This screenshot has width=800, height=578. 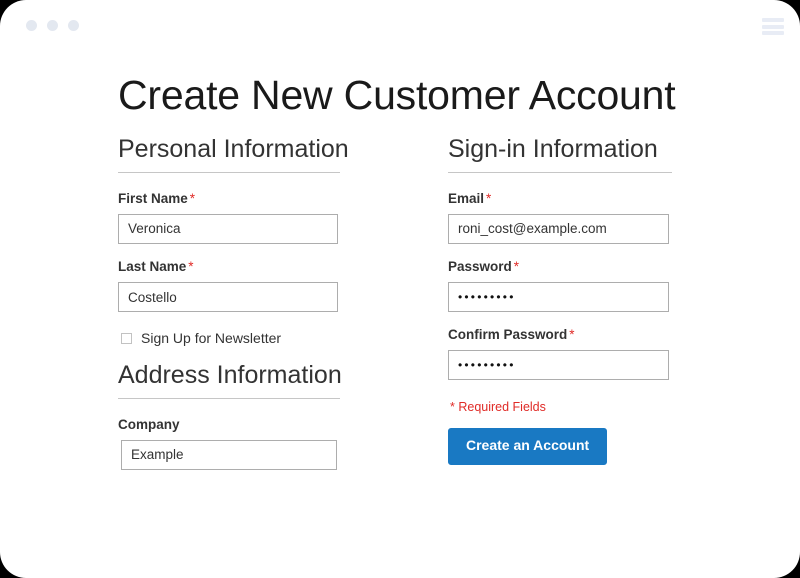 I want to click on signin-information-legend: Sign-in Information, so click(x=553, y=149).